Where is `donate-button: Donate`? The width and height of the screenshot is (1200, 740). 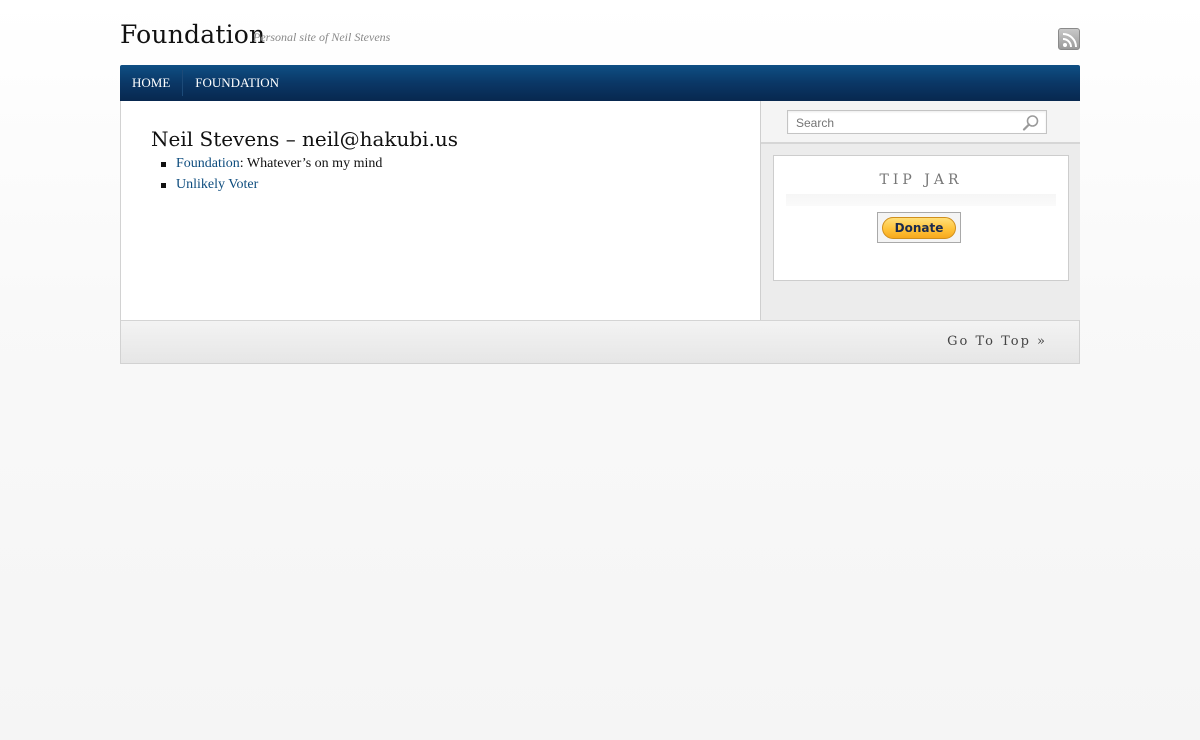
donate-button: Donate is located at coordinates (919, 228).